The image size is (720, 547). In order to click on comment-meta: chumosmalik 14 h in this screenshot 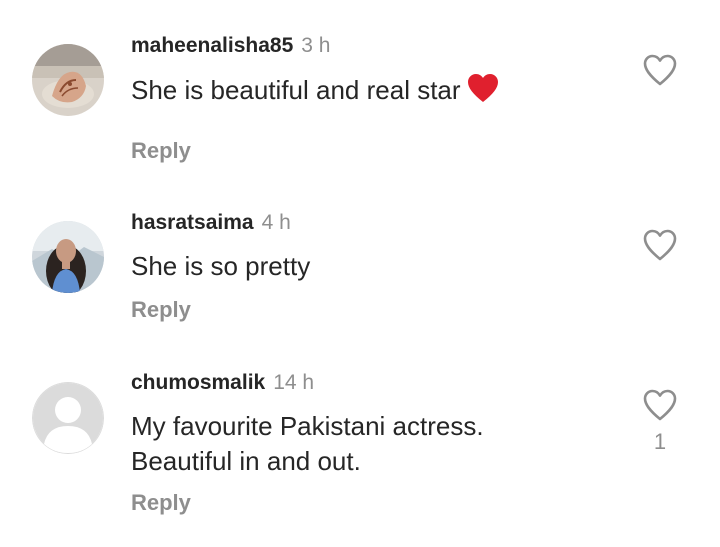, I will do `click(222, 383)`.